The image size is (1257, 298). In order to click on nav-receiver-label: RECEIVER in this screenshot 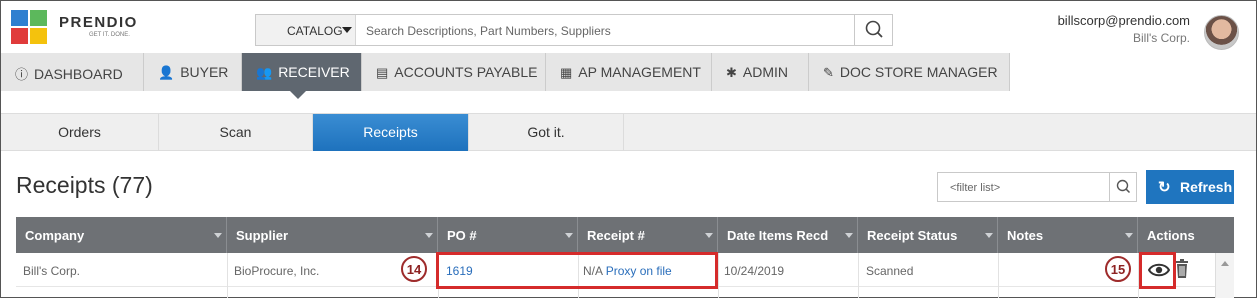, I will do `click(314, 72)`.